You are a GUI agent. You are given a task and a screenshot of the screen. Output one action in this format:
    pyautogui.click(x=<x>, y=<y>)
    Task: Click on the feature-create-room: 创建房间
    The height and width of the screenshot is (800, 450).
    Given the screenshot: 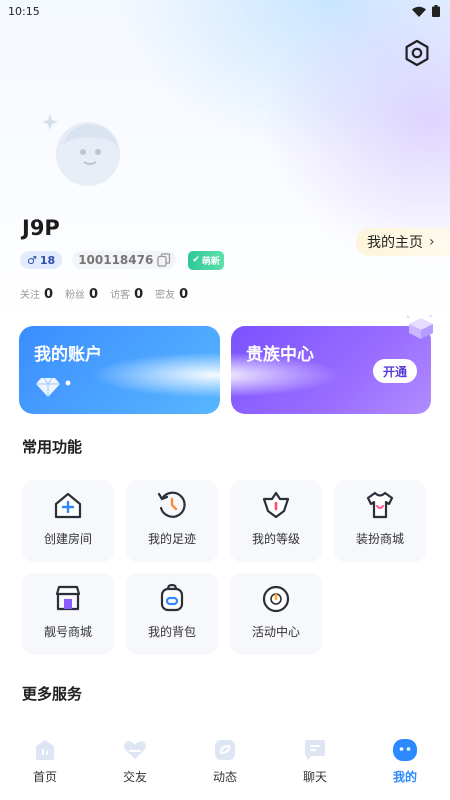 What is the action you would take?
    pyautogui.click(x=68, y=521)
    